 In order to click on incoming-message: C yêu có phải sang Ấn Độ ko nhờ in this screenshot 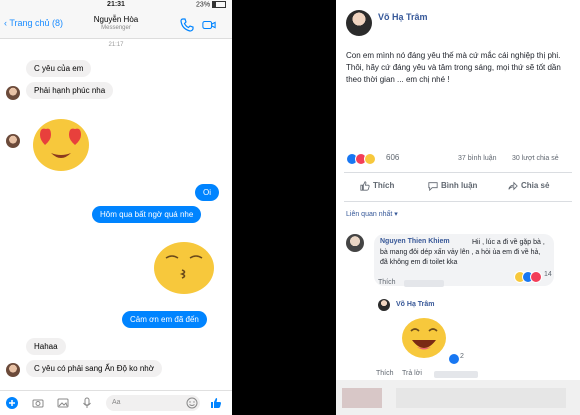, I will do `click(94, 368)`.